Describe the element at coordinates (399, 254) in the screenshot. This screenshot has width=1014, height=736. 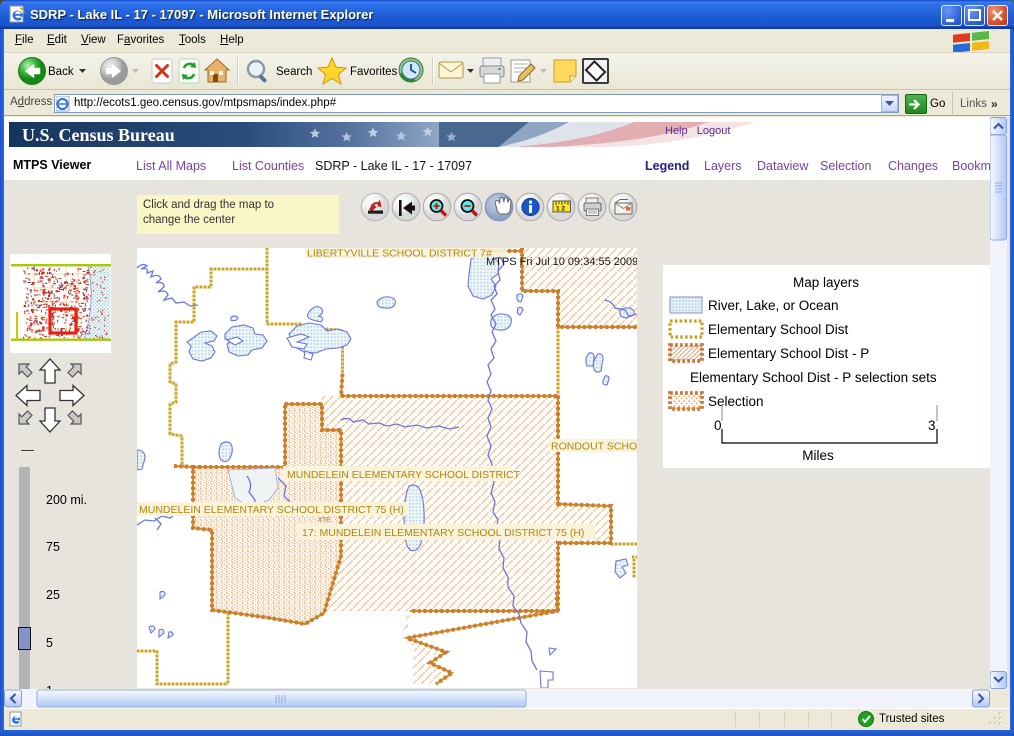
I see `svg-text:LIBERTYVILLE SCHOOL DISTRICT 7: LIBERTYVILLE SCHOOL DISTRICT 7#` at that location.